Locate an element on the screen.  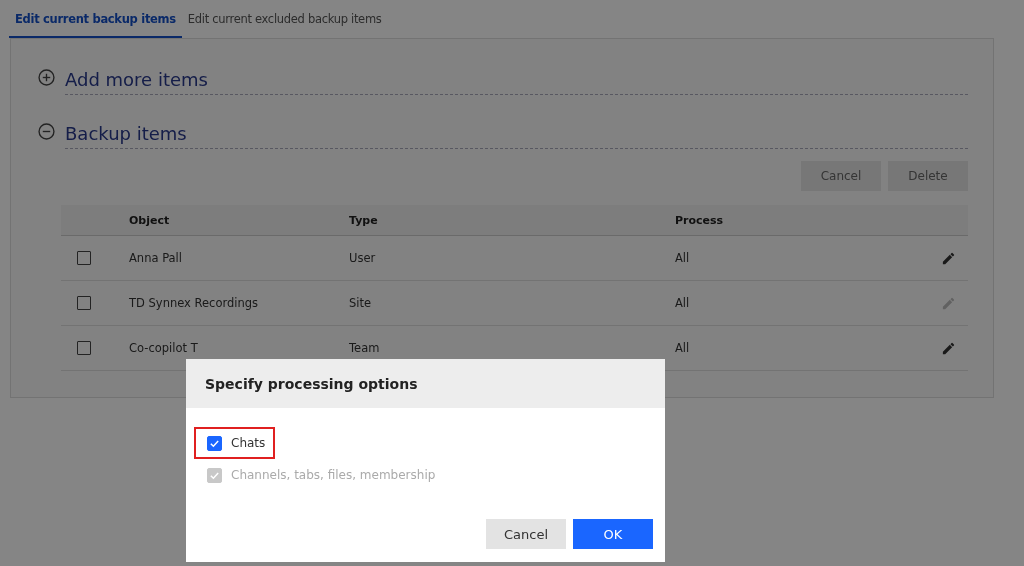
ok-button: OK is located at coordinates (613, 534).